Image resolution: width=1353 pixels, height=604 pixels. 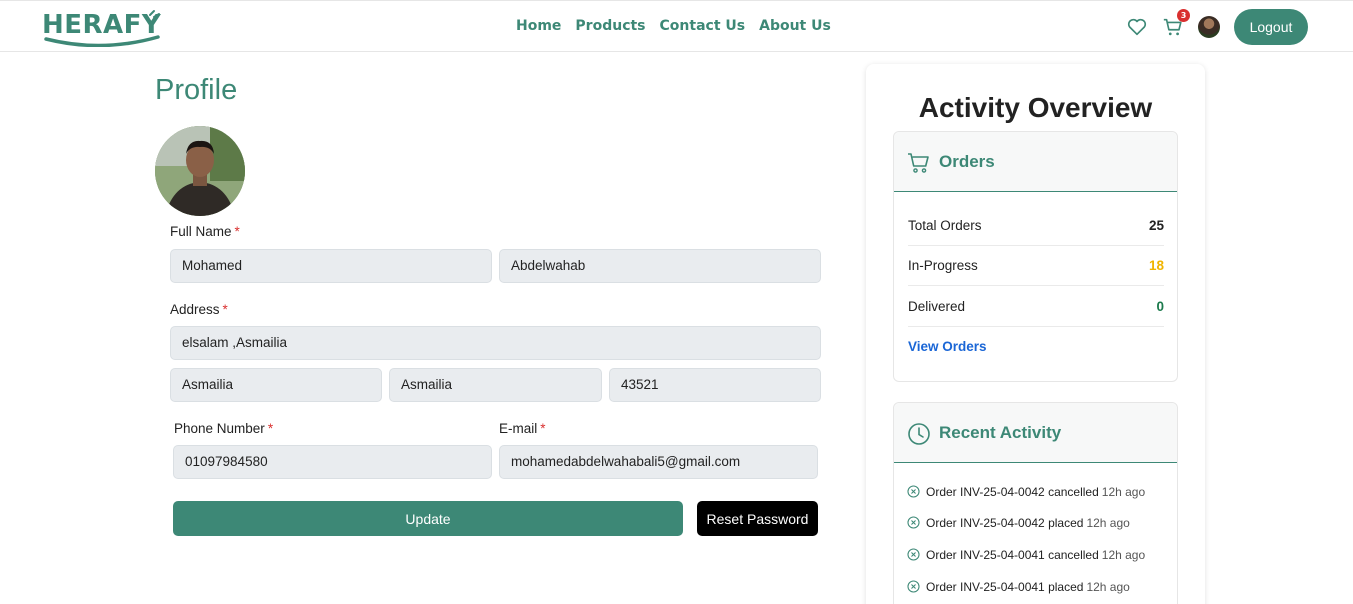 I want to click on email-label-text: E-mail, so click(x=518, y=428).